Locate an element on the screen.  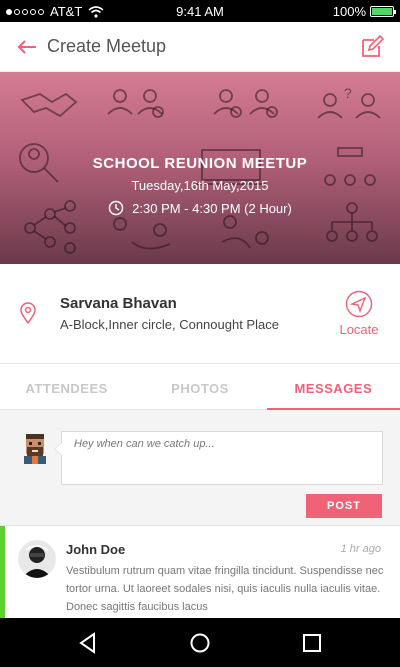
home-icon is located at coordinates (200, 643).